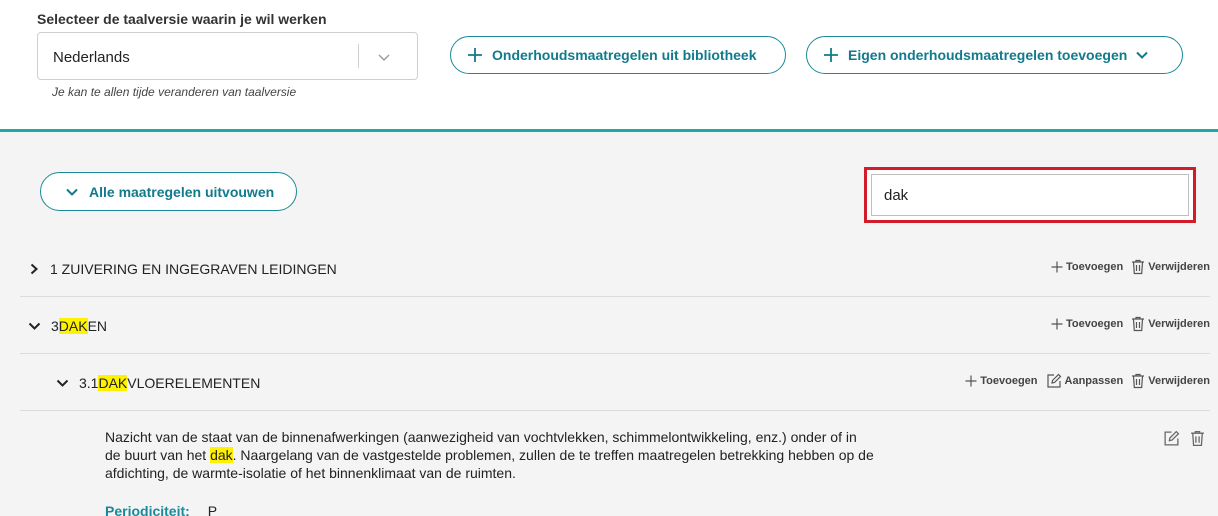 The width and height of the screenshot is (1218, 516). Describe the element at coordinates (194, 383) in the screenshot. I see `subsection-title-suffix: VLOERELEMENTEN` at that location.